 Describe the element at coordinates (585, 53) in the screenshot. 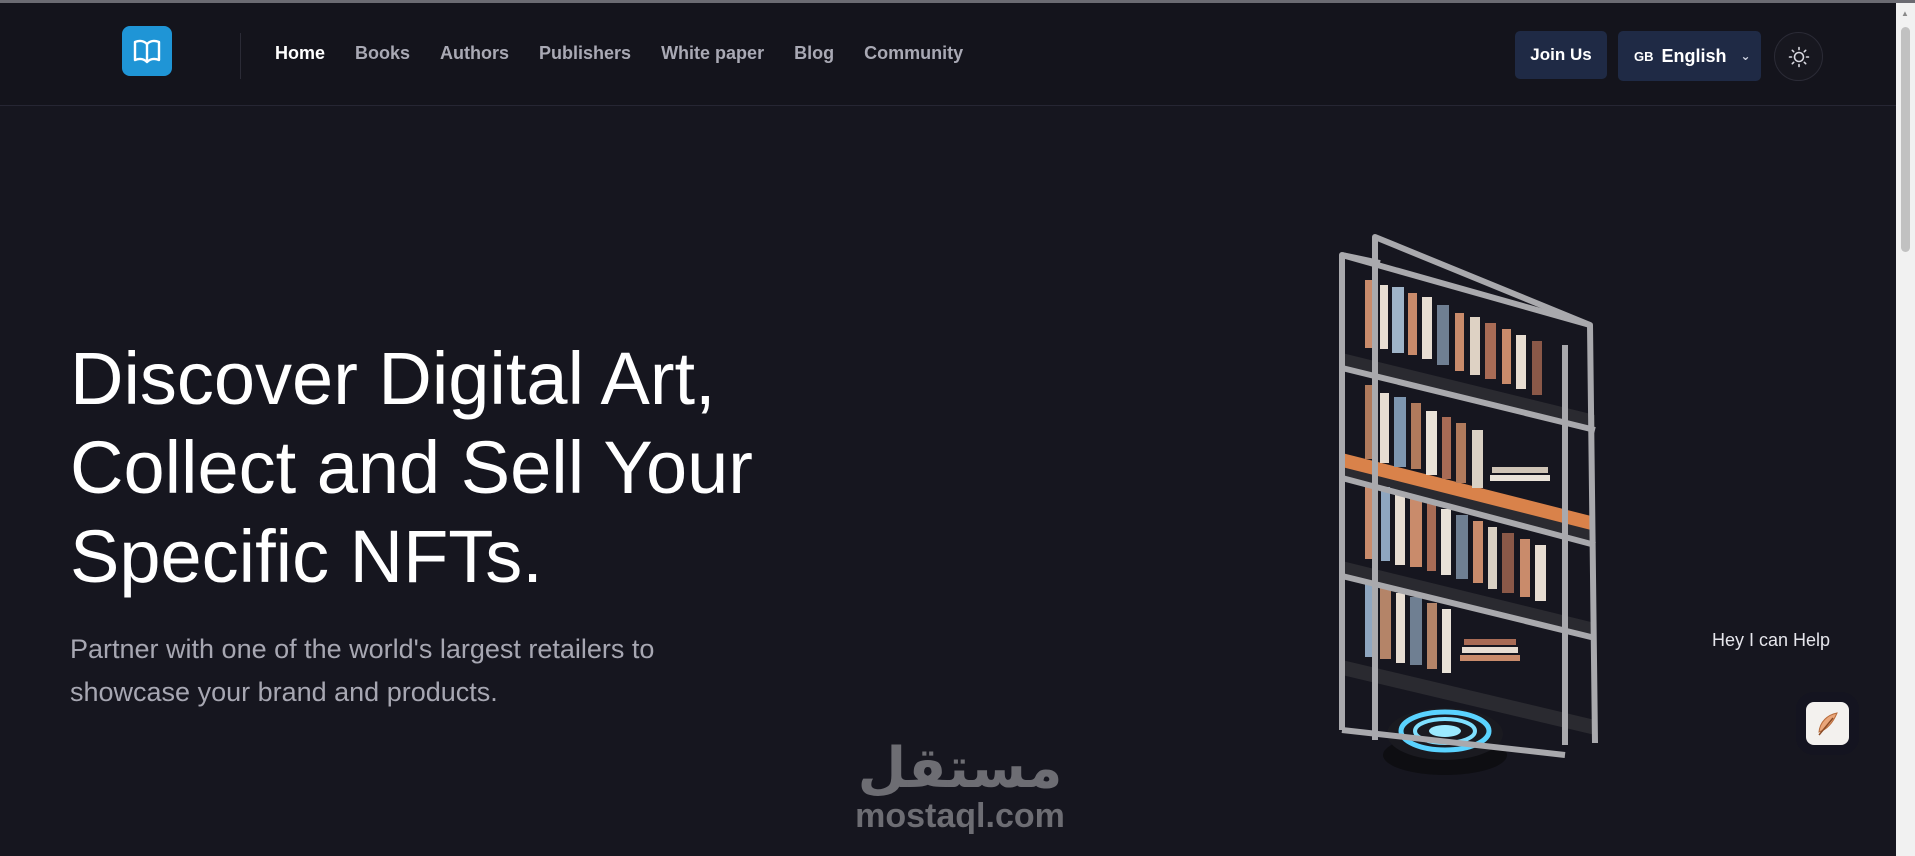

I see `nav-publishers: Publishers` at that location.